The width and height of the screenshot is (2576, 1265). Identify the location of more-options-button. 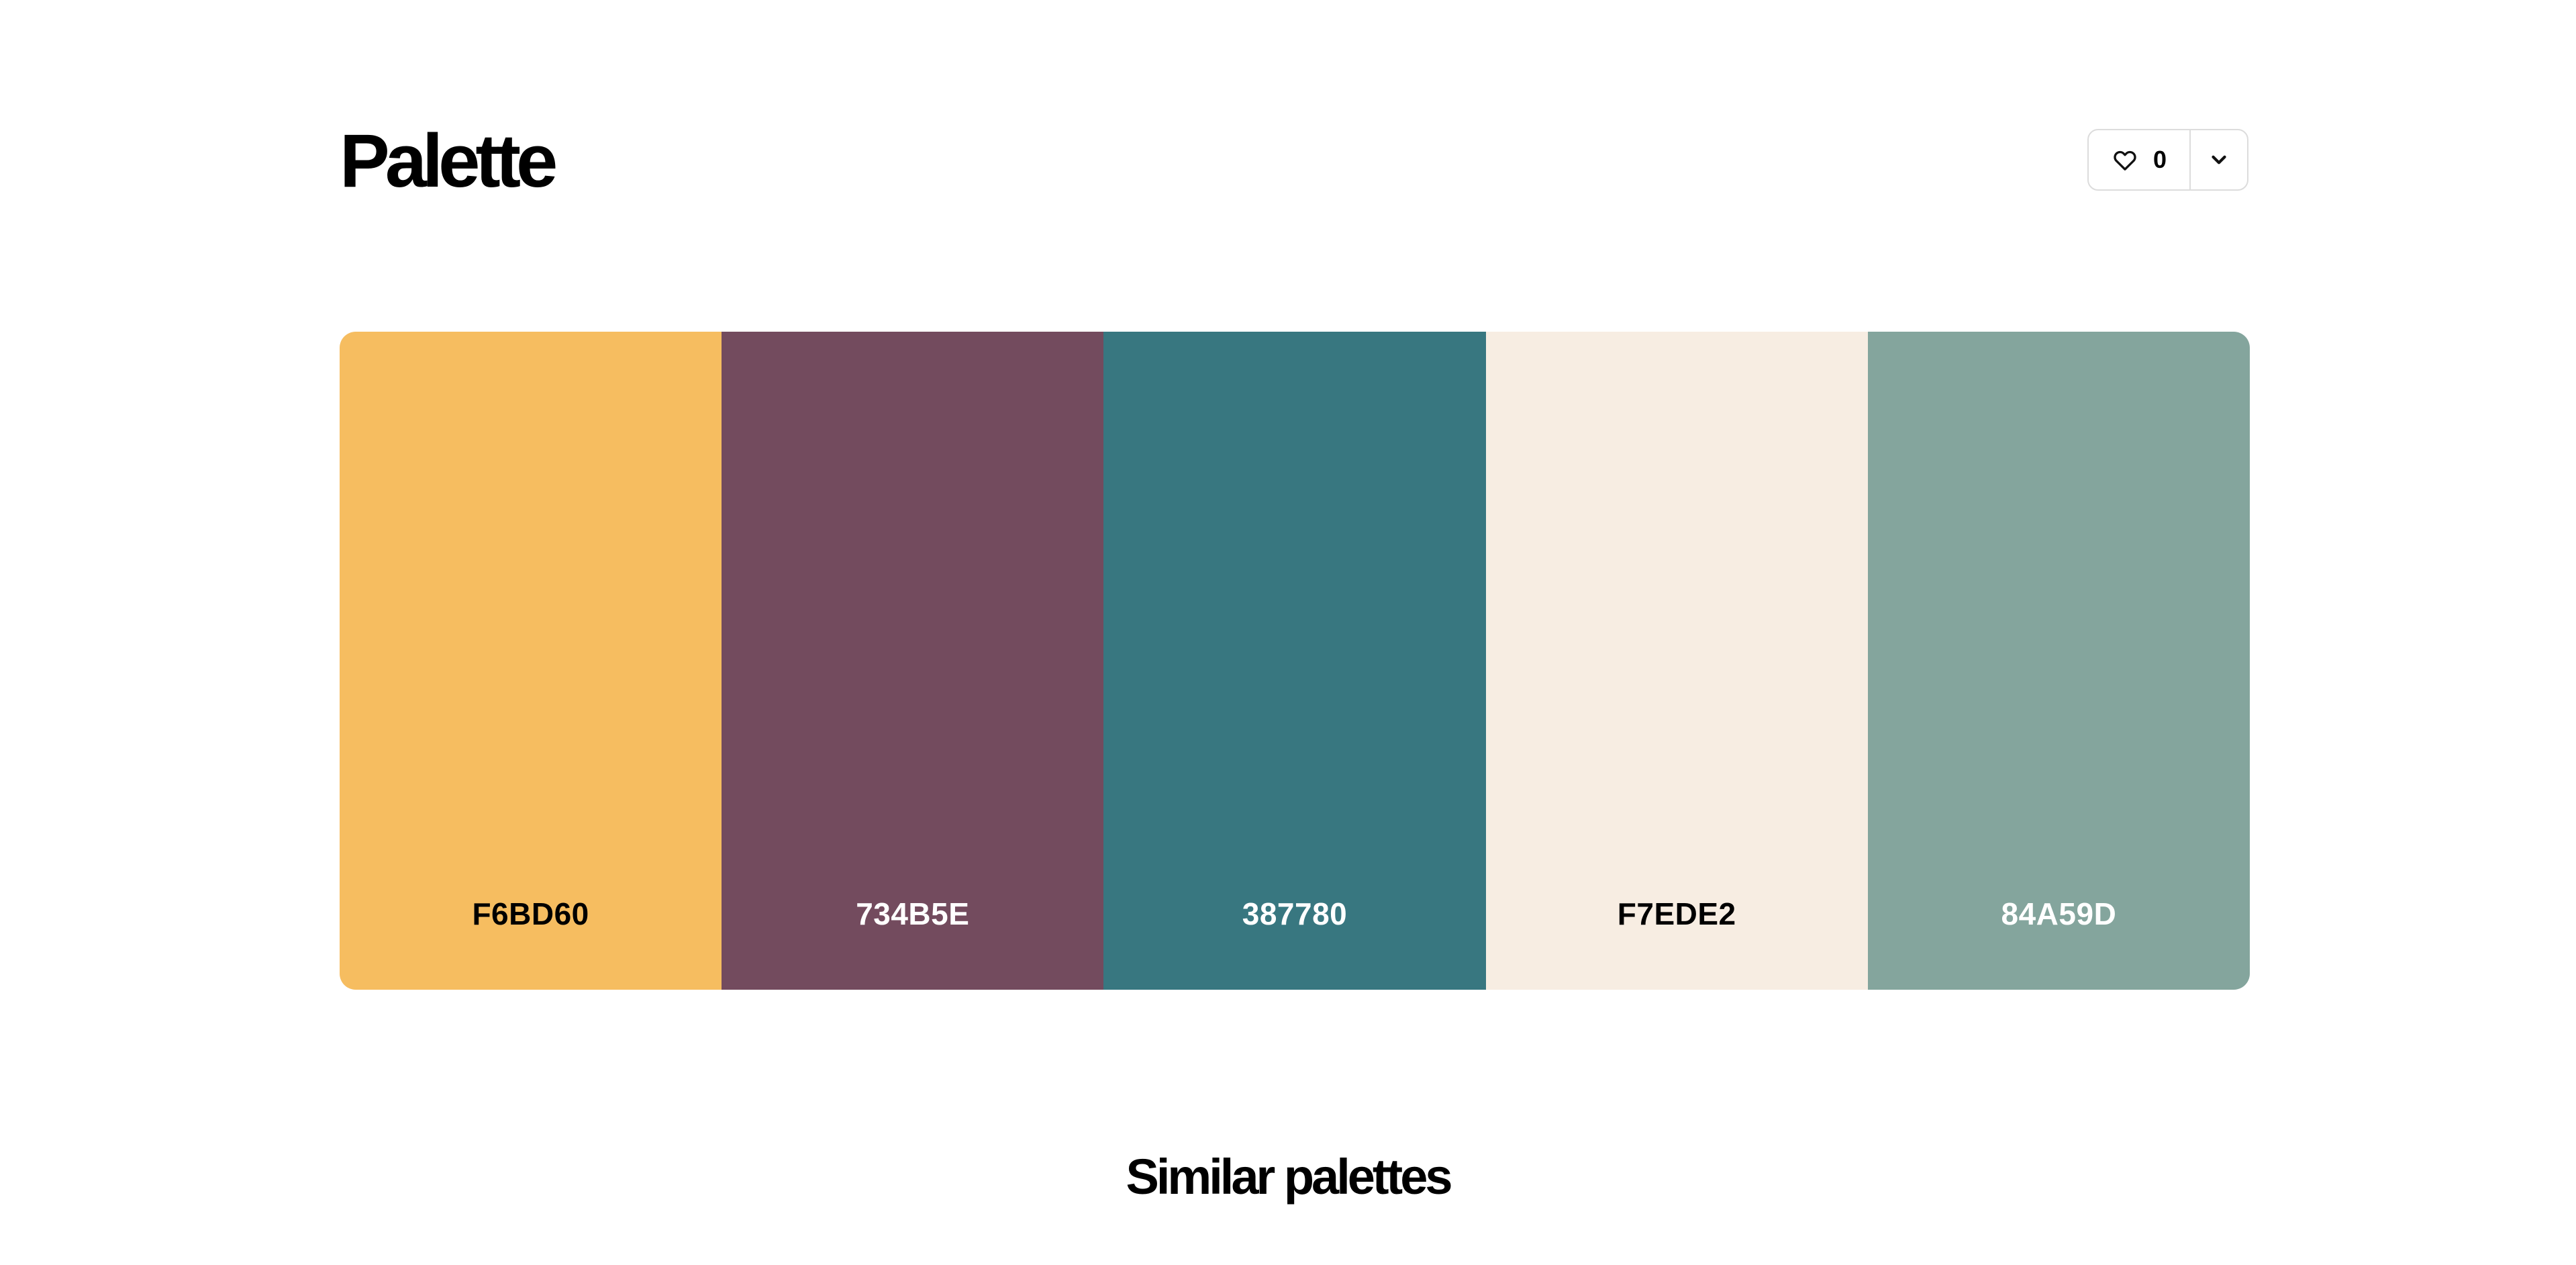
(2219, 159).